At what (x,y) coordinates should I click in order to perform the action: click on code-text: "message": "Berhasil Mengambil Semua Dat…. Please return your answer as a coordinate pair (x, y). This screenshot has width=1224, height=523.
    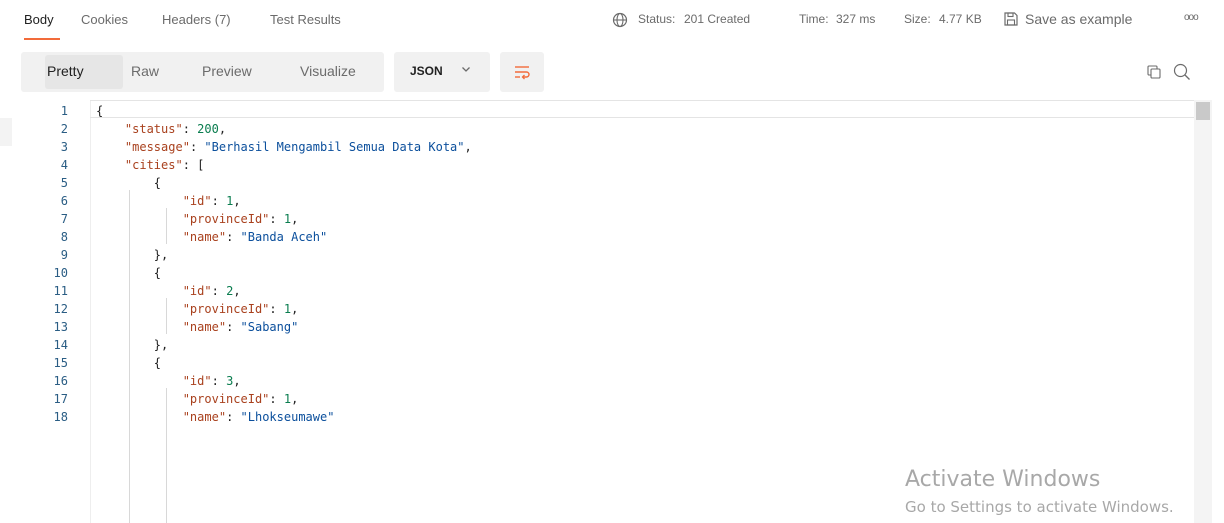
    Looking at the image, I should click on (298, 147).